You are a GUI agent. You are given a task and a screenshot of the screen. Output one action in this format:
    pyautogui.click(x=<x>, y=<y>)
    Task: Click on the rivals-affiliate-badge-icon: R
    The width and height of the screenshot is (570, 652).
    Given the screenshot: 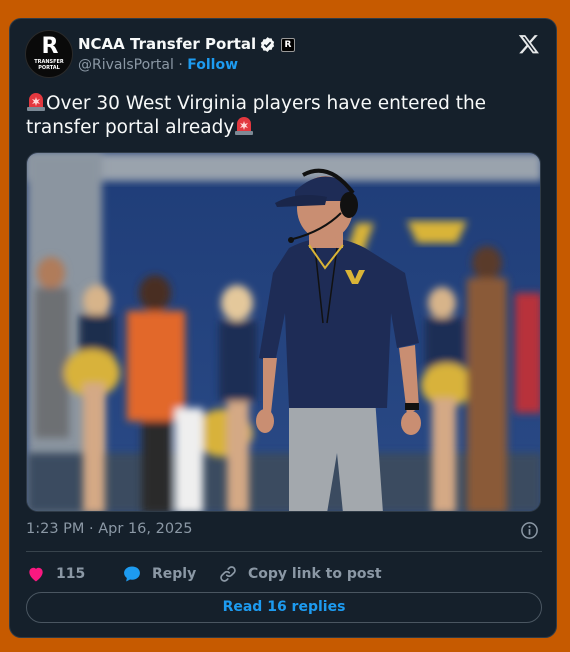 What is the action you would take?
    pyautogui.click(x=288, y=45)
    